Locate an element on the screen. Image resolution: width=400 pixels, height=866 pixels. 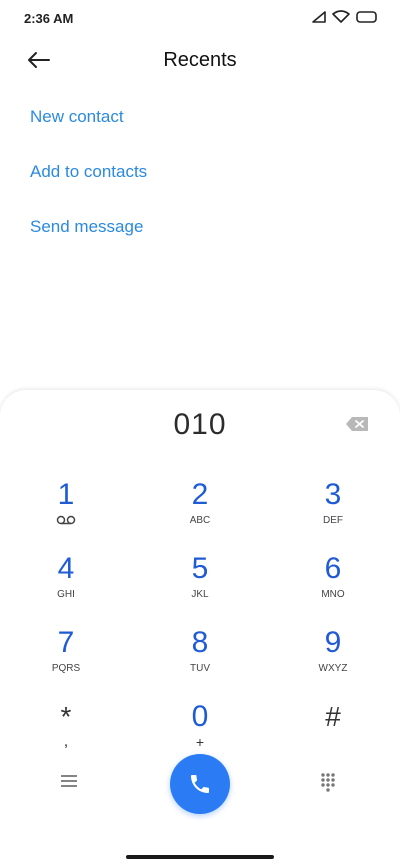
wifi-icon is located at coordinates (341, 16).